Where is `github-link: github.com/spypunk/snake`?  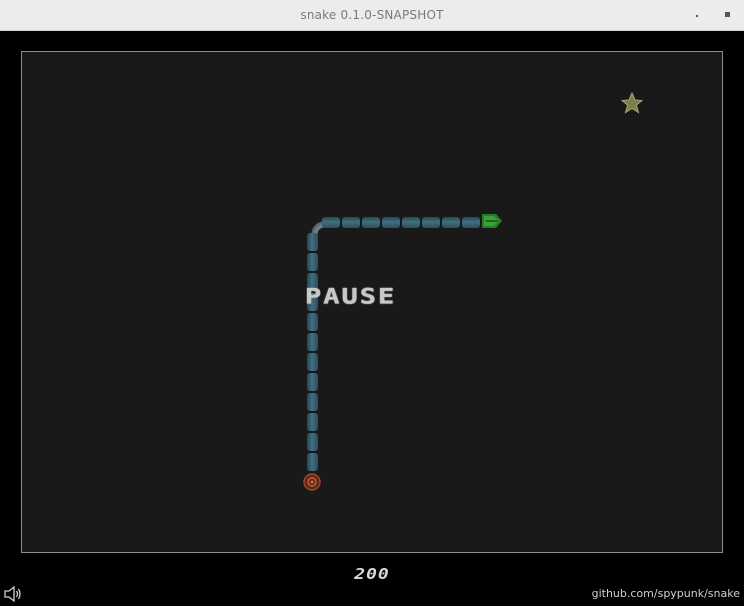 github-link: github.com/spypunk/snake is located at coordinates (666, 593).